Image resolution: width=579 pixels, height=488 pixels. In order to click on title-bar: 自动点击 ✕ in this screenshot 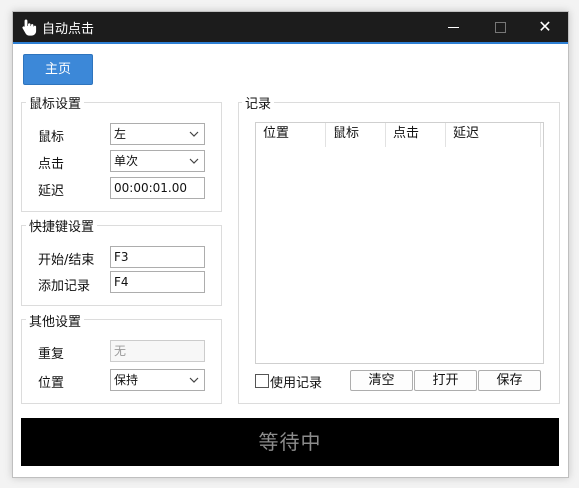, I will do `click(290, 27)`.